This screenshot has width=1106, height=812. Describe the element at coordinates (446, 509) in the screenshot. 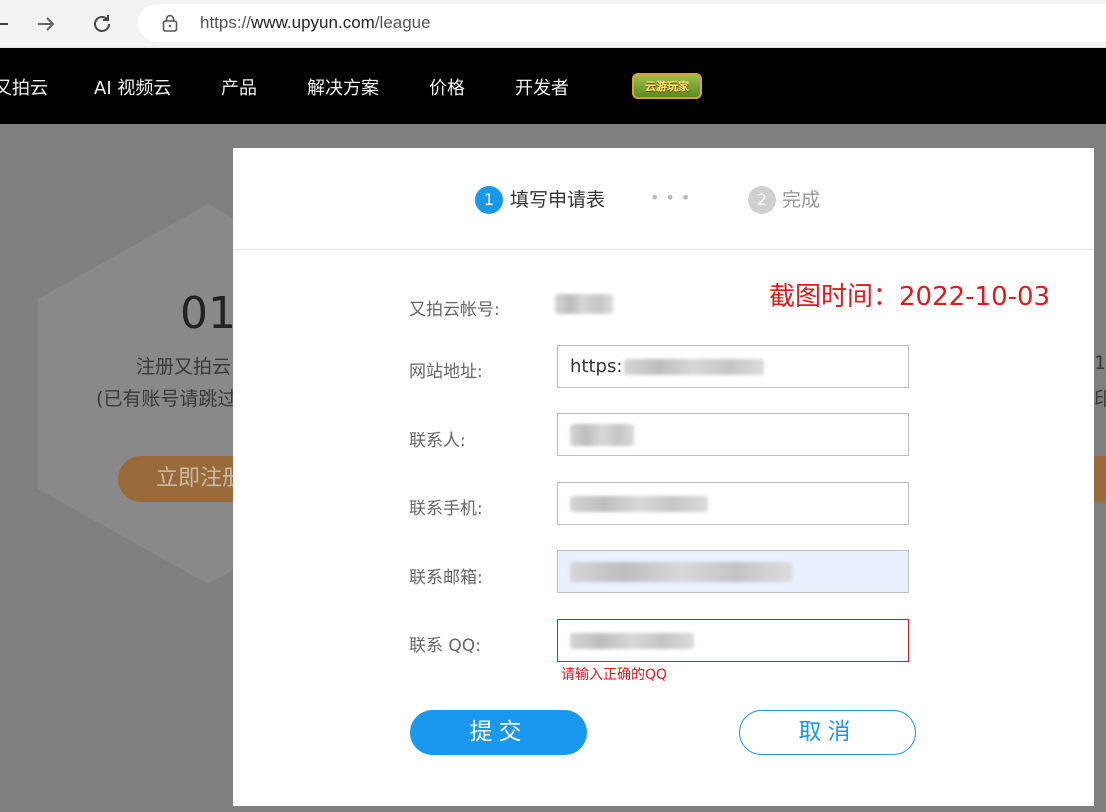

I see `phone-label: 联系手机:` at that location.